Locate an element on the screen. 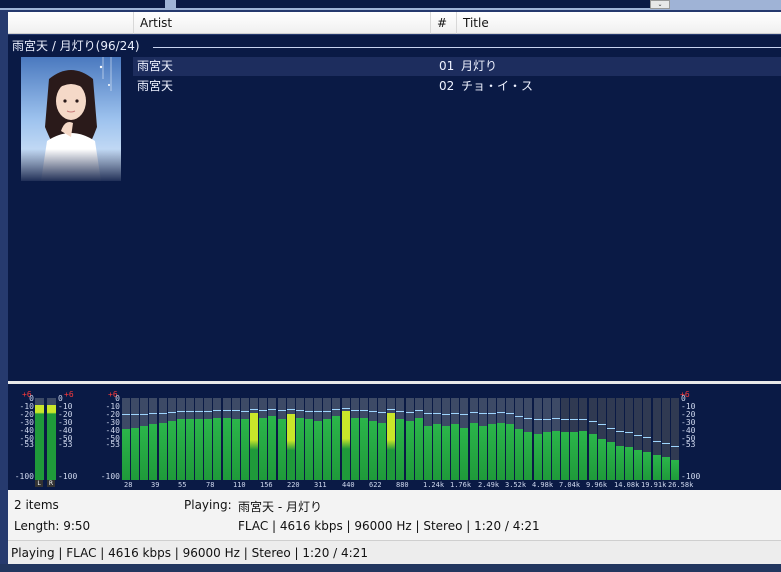  frequency-label: 26.58k is located at coordinates (681, 485).